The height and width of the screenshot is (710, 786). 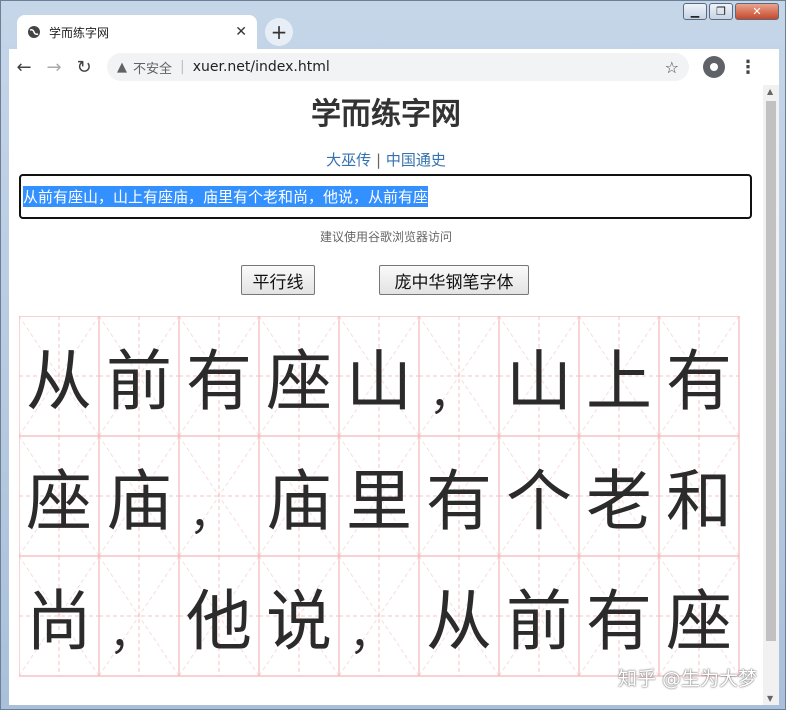 I want to click on watermark: 知乎 @生为大梦, so click(x=687, y=679).